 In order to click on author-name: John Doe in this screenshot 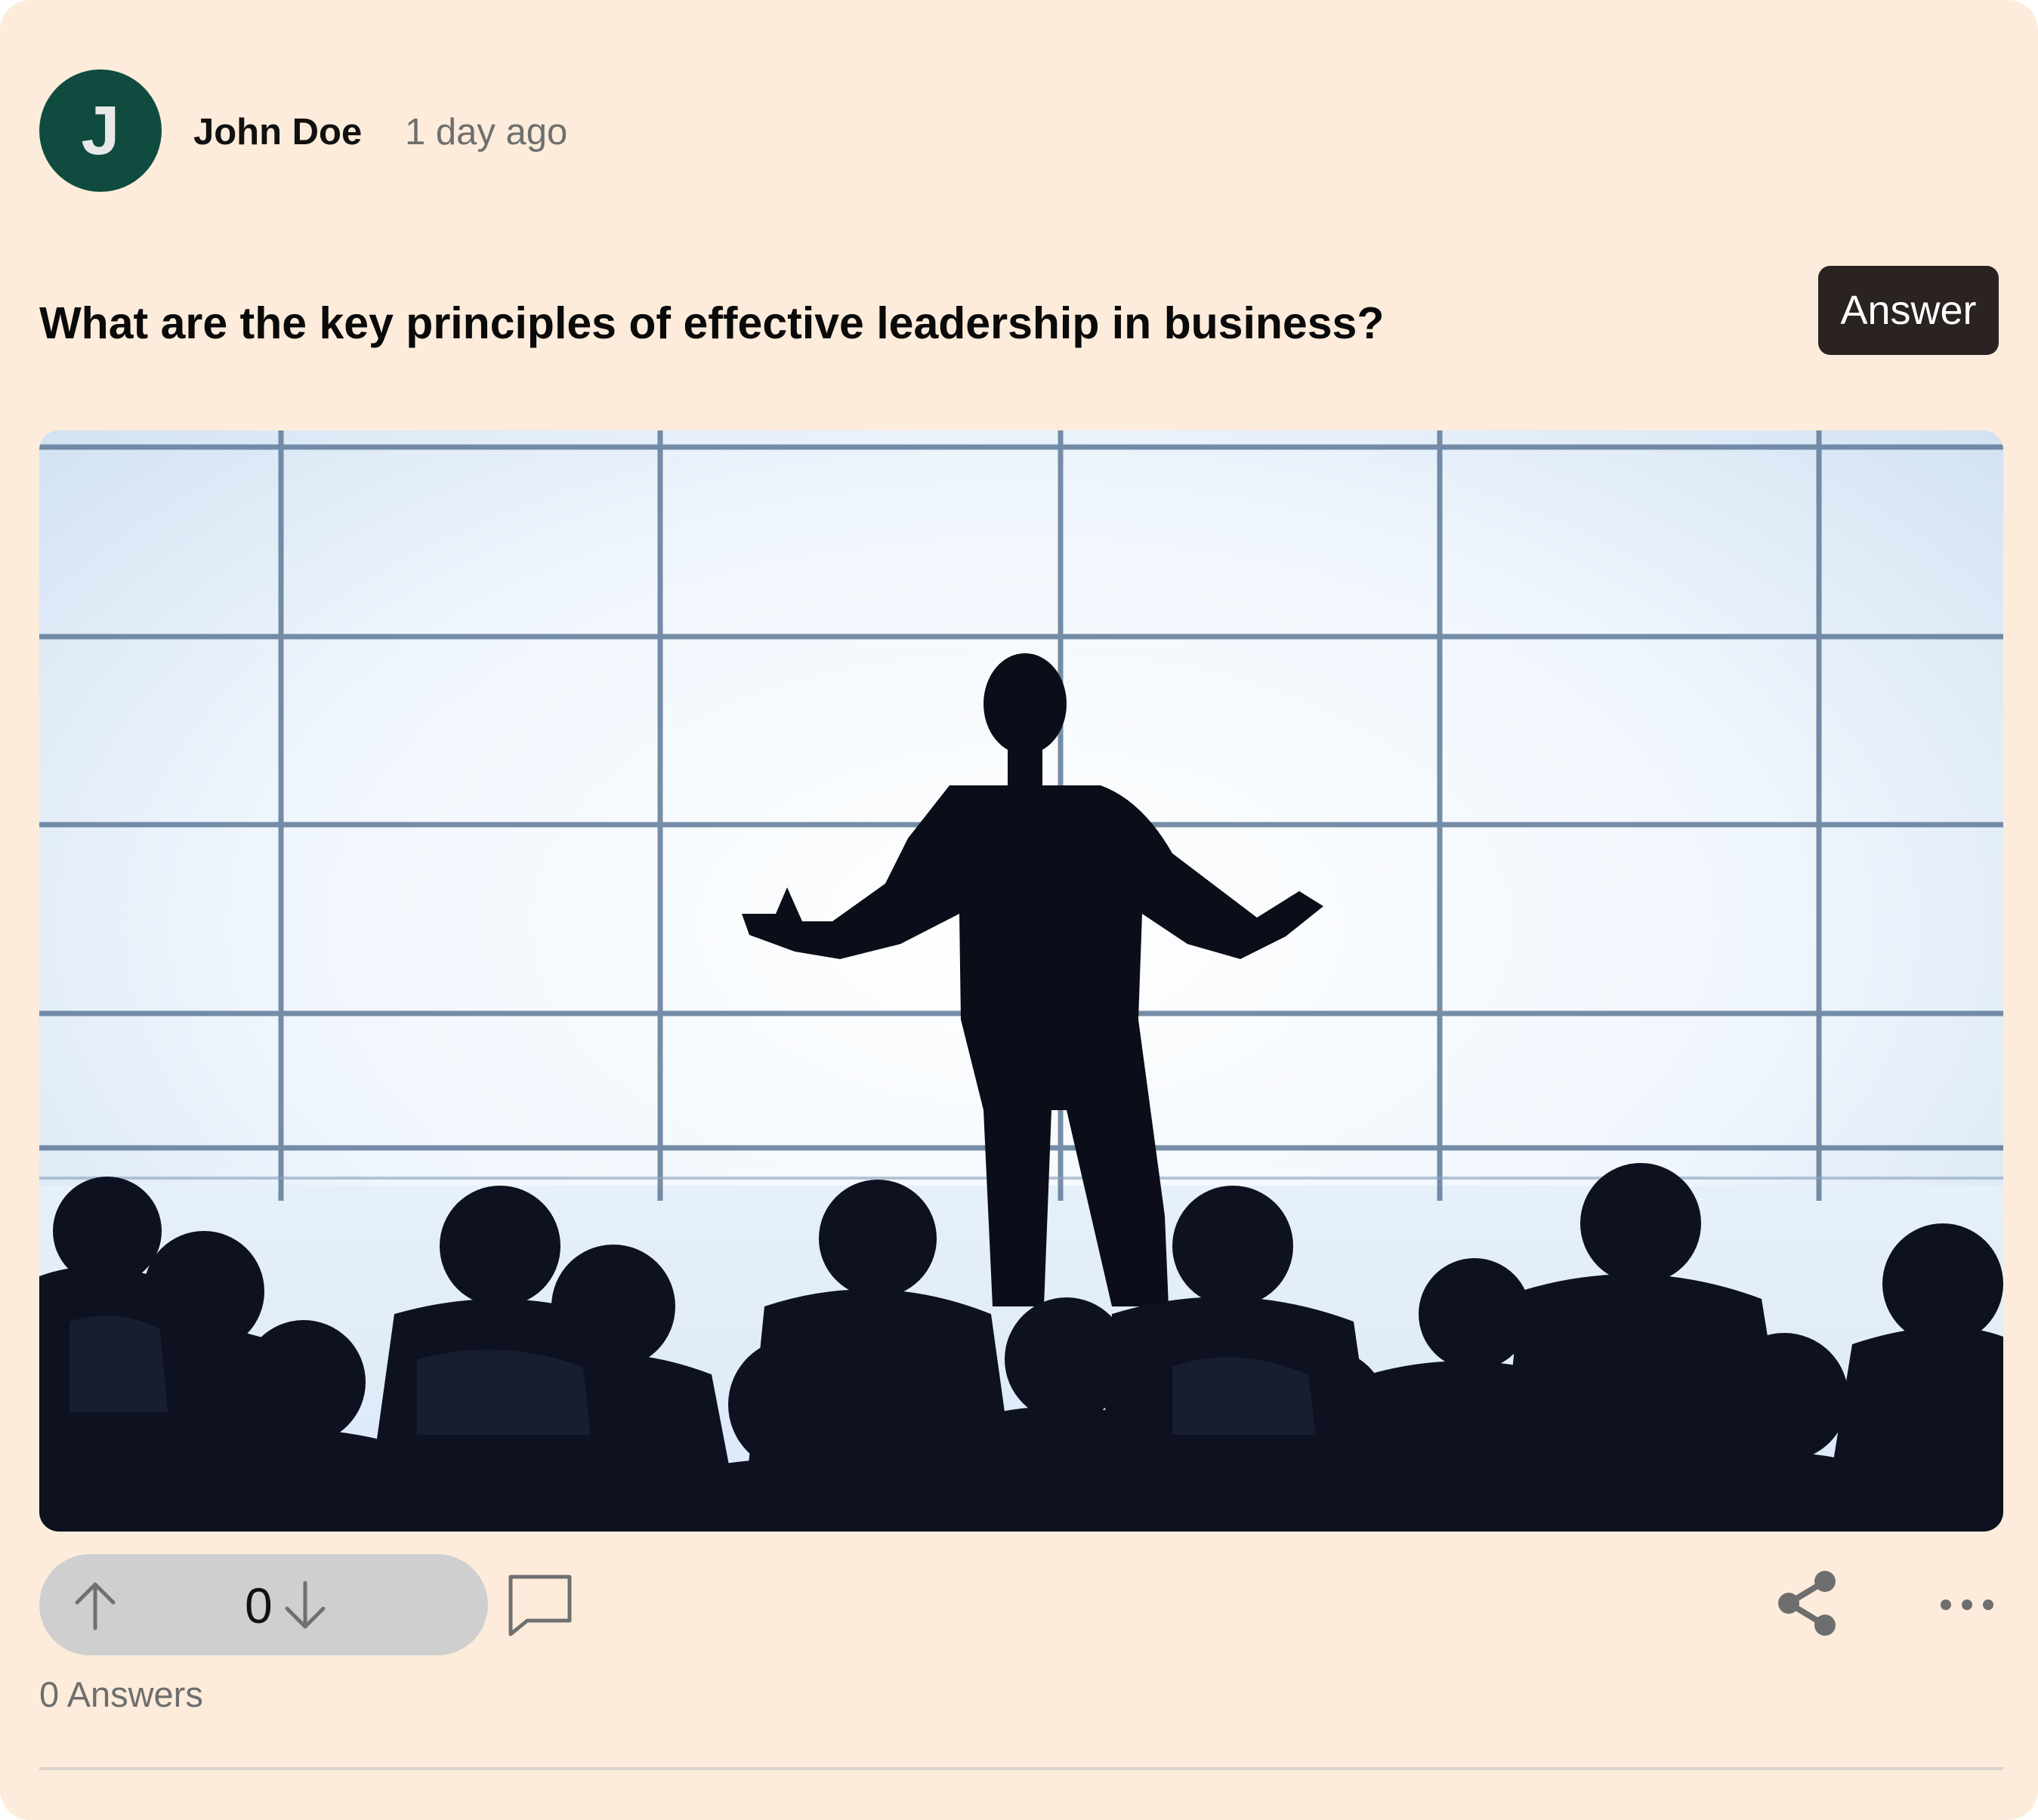, I will do `click(277, 132)`.